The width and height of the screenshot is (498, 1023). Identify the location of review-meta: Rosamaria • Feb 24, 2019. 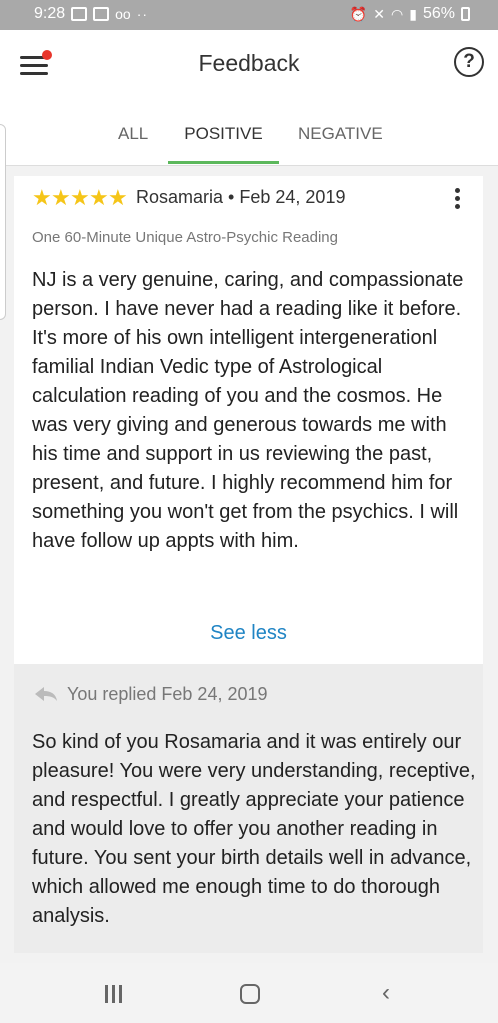
(240, 197).